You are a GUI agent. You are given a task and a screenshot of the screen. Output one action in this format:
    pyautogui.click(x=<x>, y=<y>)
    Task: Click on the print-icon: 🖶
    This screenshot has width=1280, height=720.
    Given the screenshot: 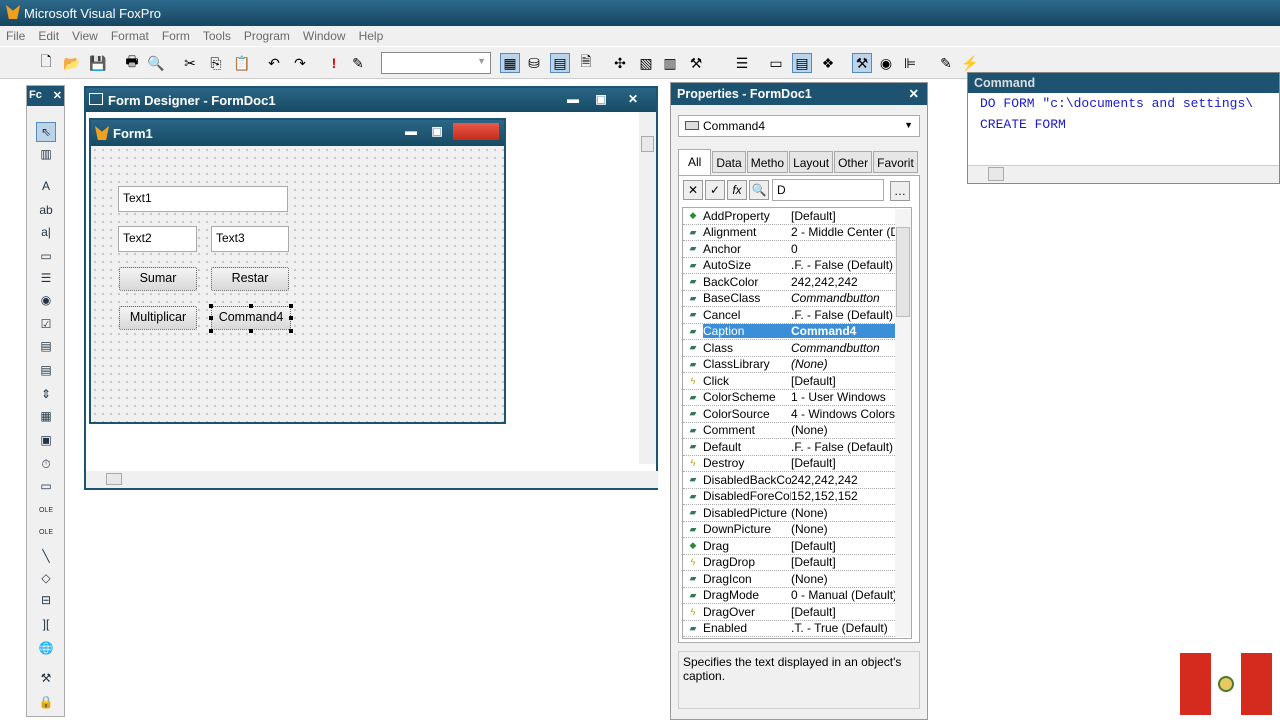 What is the action you would take?
    pyautogui.click(x=132, y=63)
    